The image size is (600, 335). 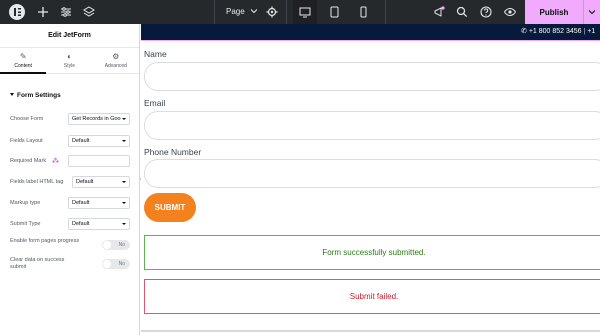 What do you see at coordinates (173, 152) in the screenshot?
I see `phone-label: Phone Number` at bounding box center [173, 152].